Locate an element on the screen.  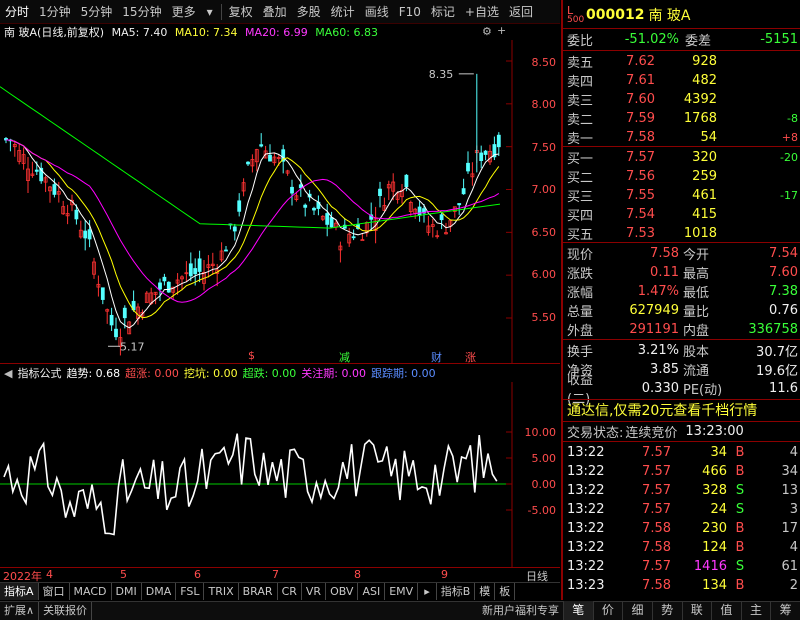
tab-chou: 筹 is located at coordinates (785, 610).